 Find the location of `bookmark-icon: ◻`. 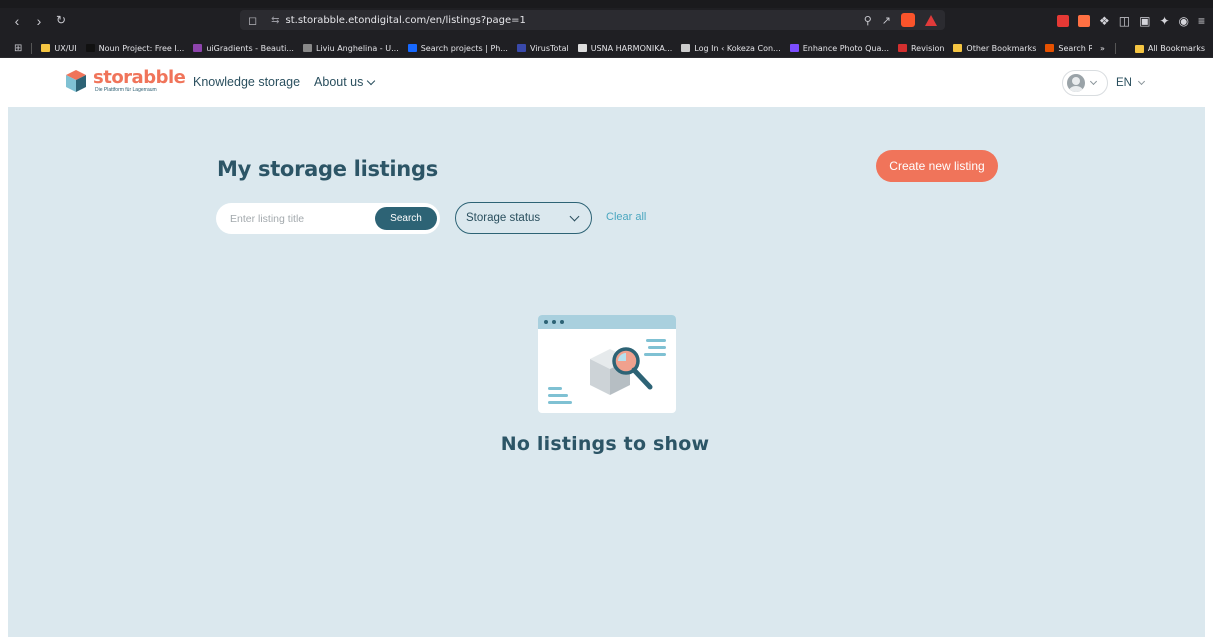

bookmark-icon: ◻ is located at coordinates (252, 20).